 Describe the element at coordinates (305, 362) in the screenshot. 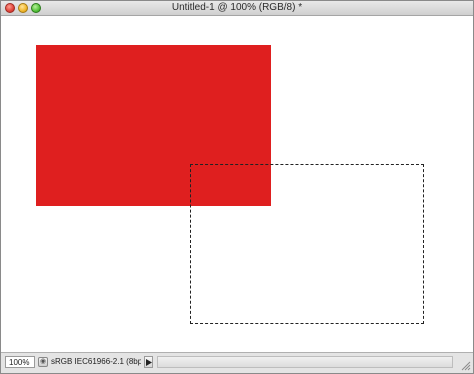

I see `horizontal-scrollbar` at that location.